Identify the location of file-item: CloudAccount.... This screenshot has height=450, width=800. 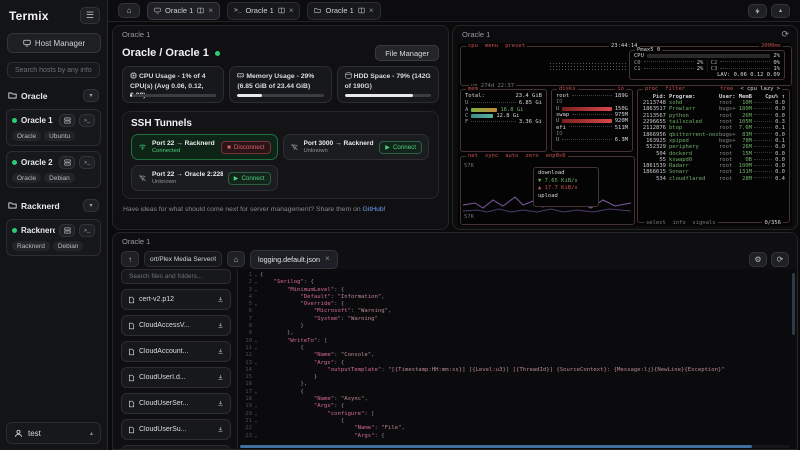
(176, 351).